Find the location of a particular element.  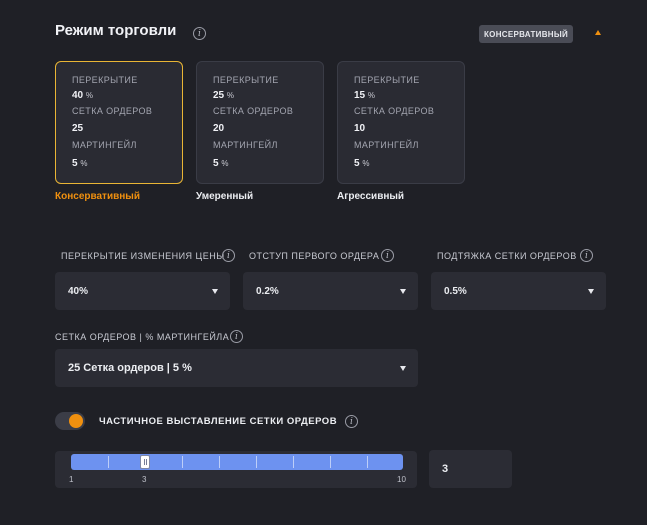

partial-grid-value: 3 is located at coordinates (470, 469).